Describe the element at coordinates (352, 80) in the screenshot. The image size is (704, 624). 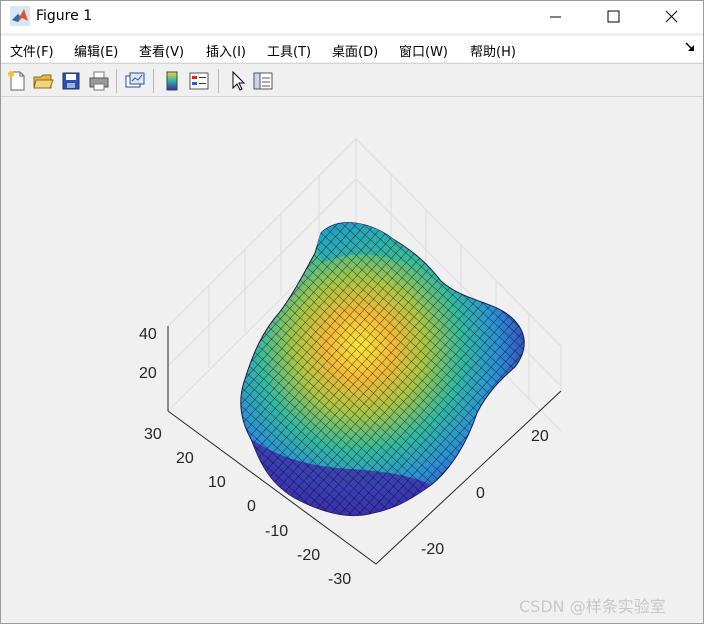
I see `figure-toolbar` at that location.